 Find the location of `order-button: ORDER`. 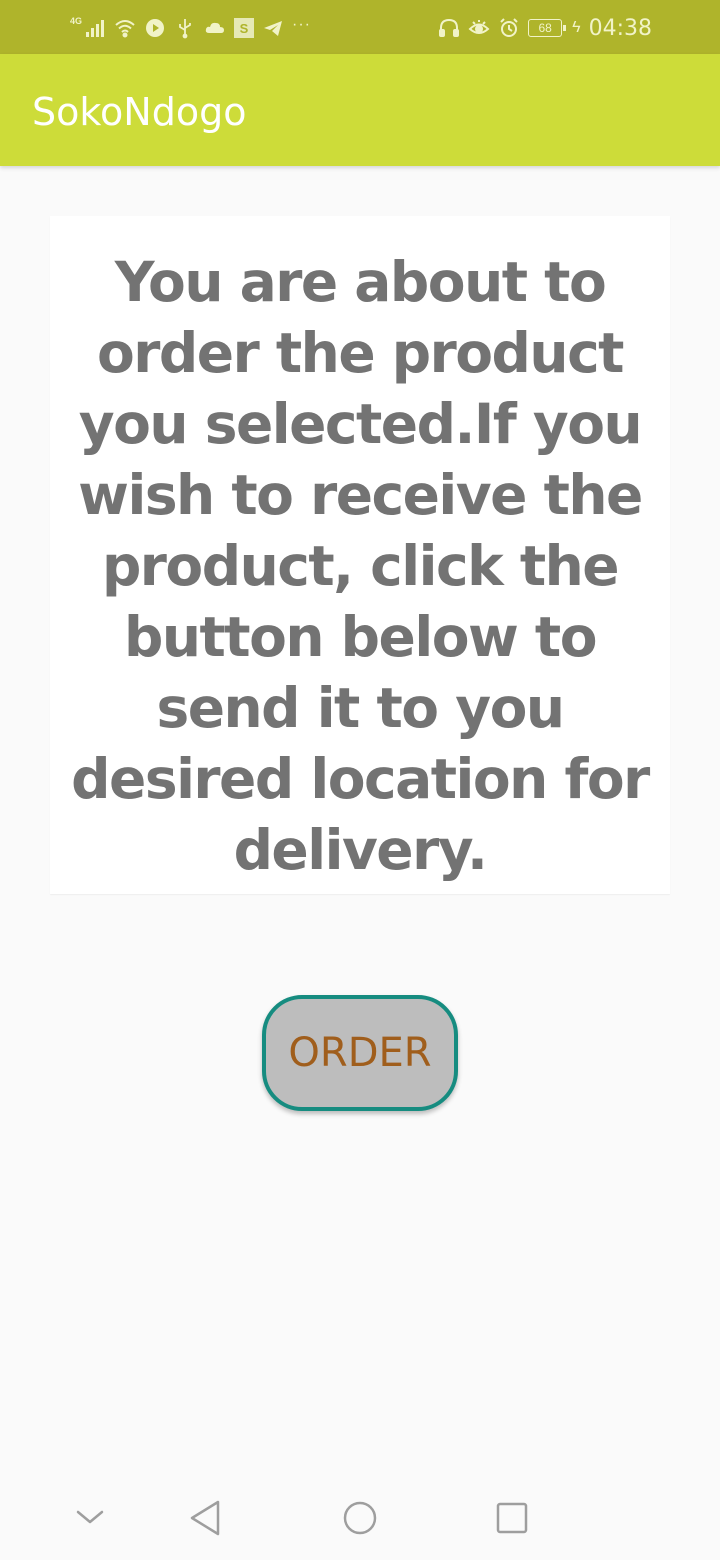

order-button: ORDER is located at coordinates (360, 1053).